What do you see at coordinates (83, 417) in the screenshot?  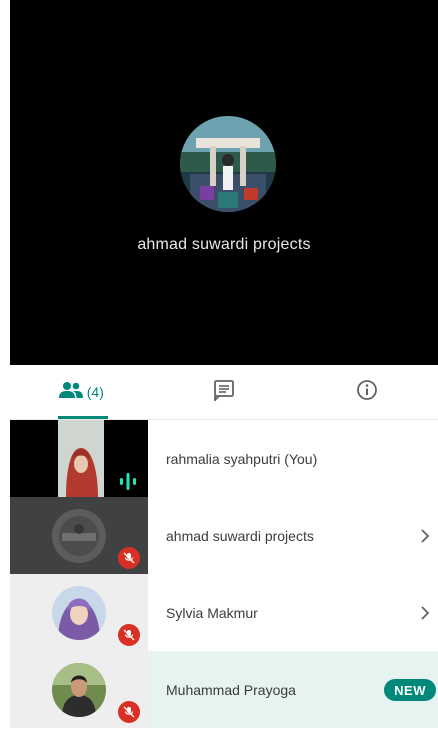 I see `active-tab-indicator` at bounding box center [83, 417].